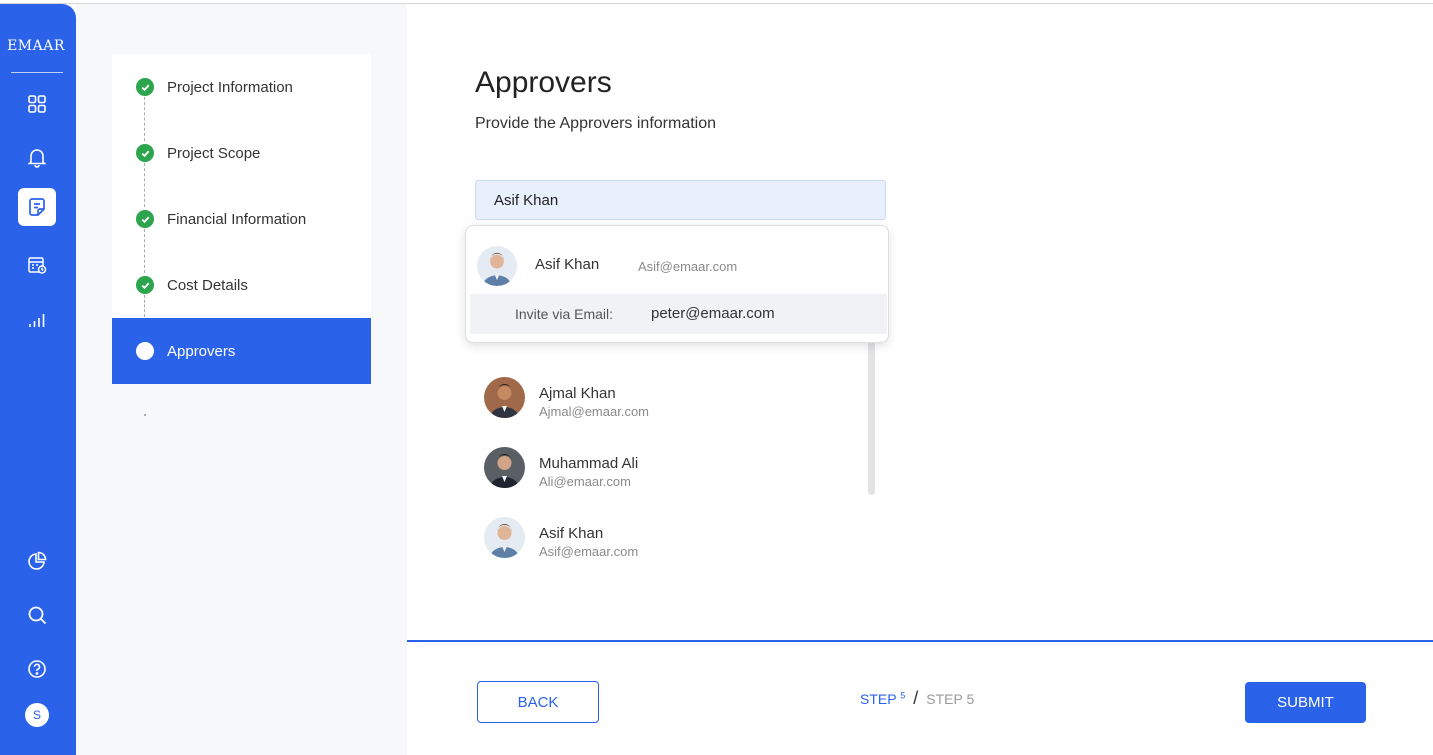 The image size is (1433, 755). I want to click on user-avatar: S, so click(37, 715).